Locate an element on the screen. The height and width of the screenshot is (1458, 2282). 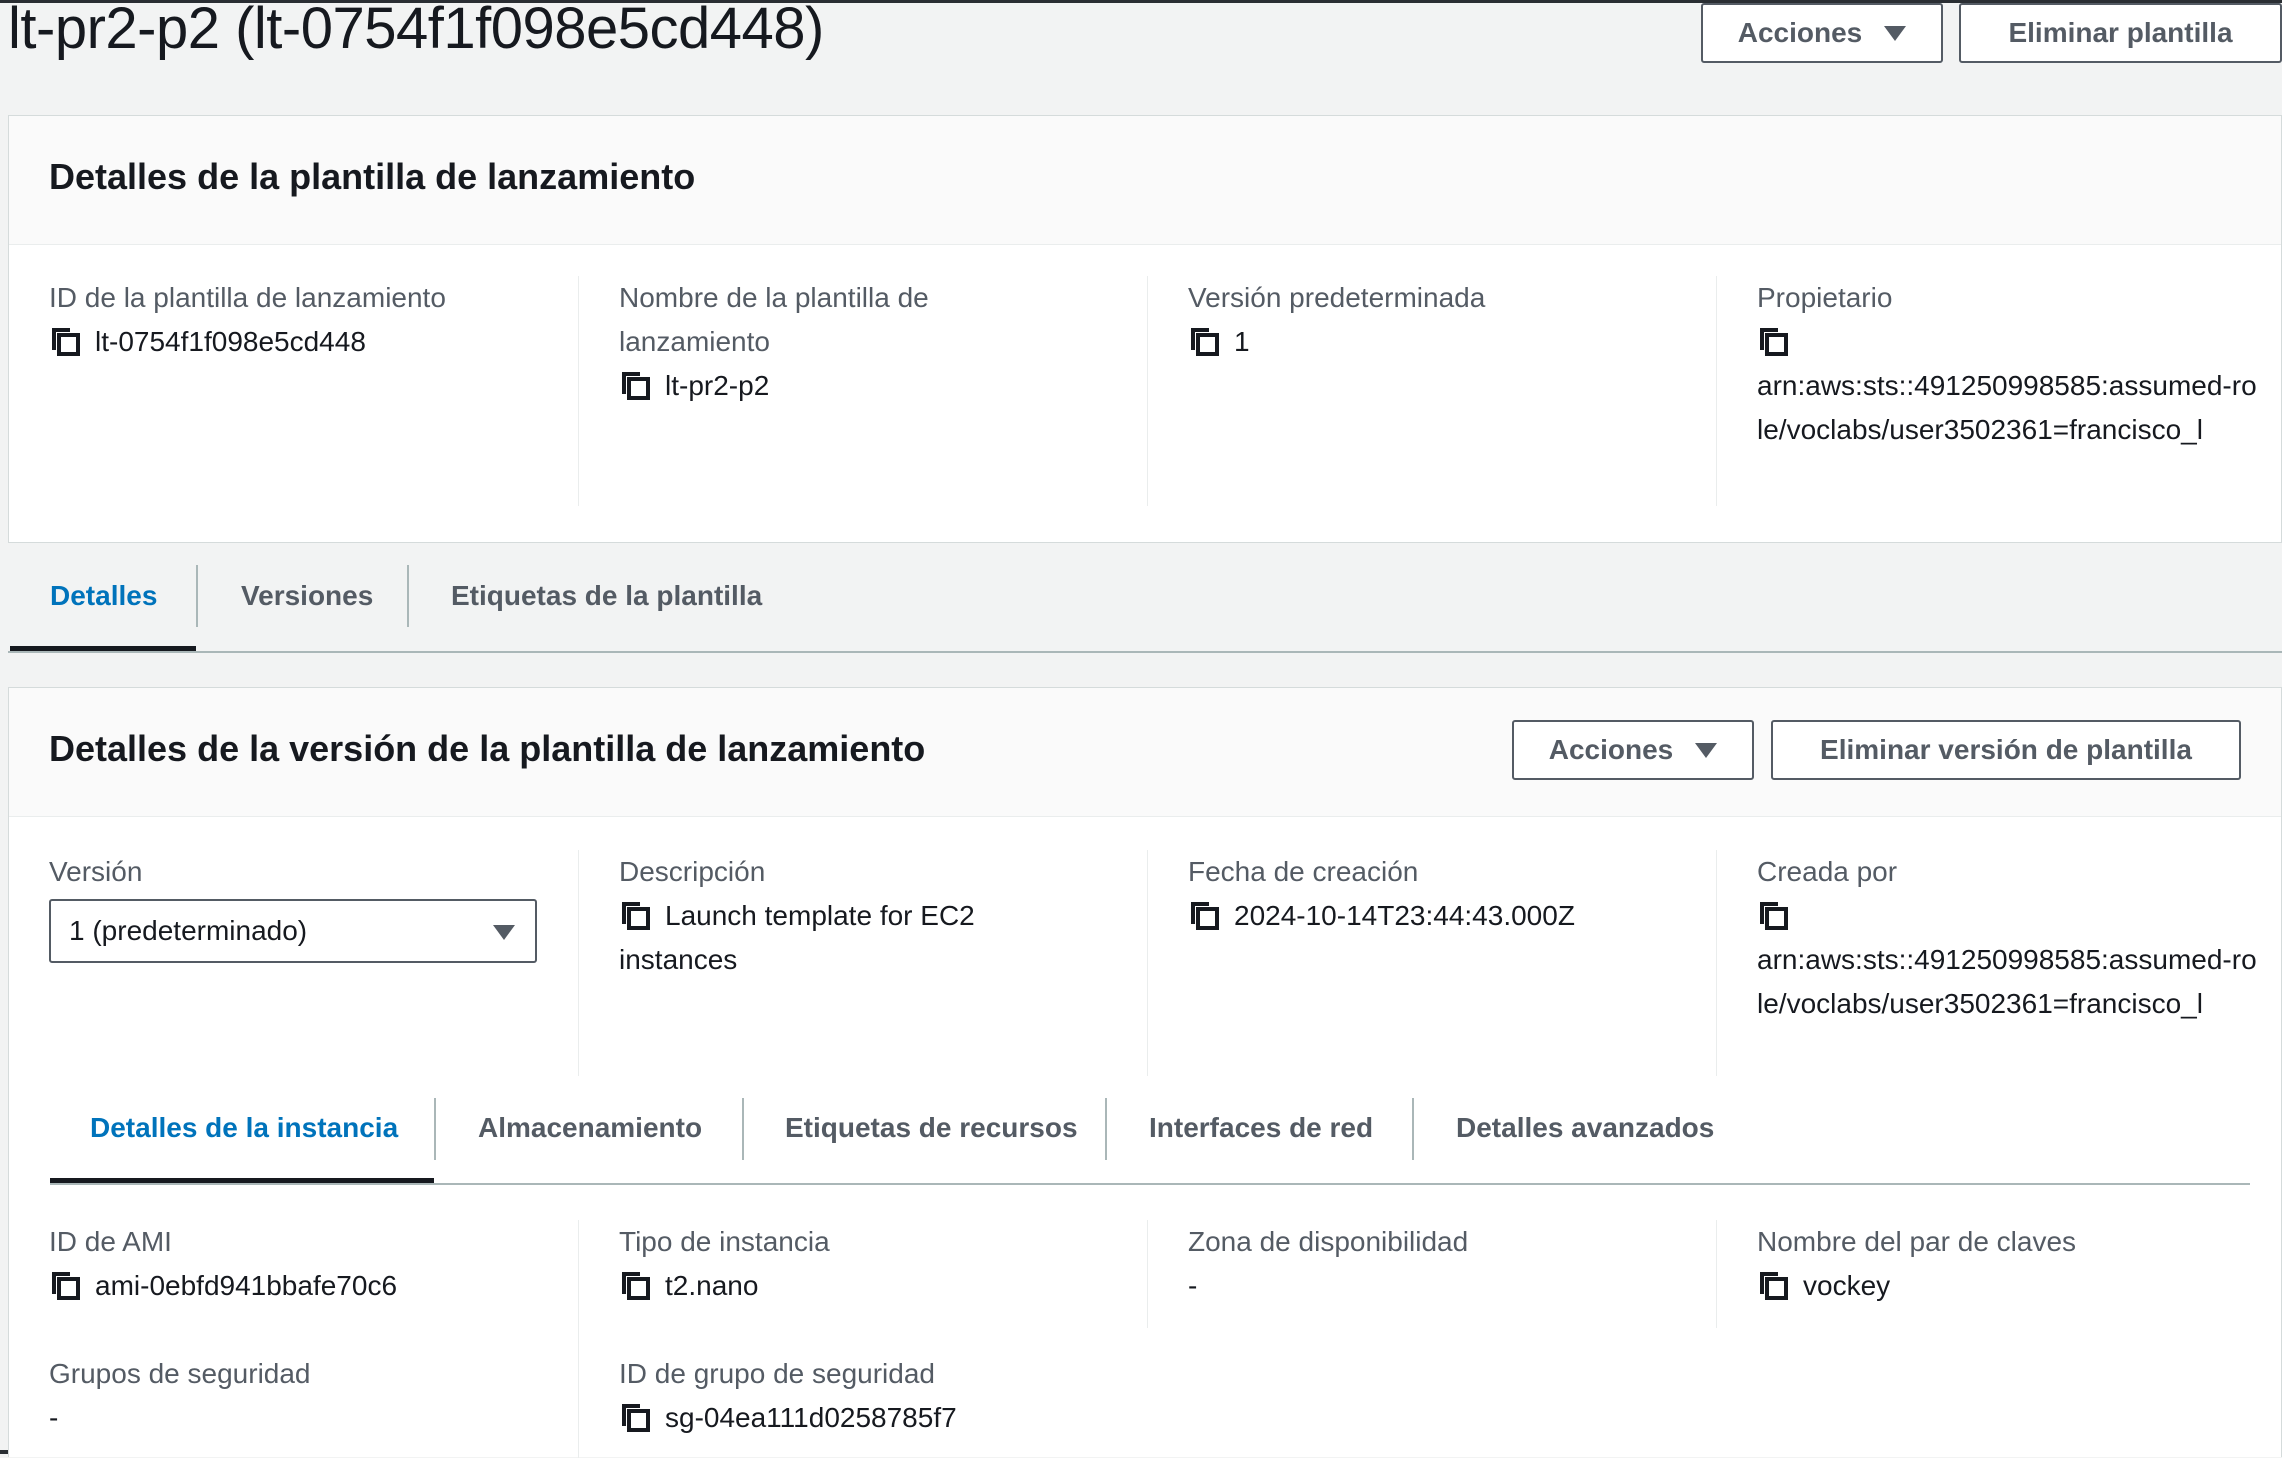
field-value: ami-0ebfd941bbafe70c6 is located at coordinates (246, 1285).